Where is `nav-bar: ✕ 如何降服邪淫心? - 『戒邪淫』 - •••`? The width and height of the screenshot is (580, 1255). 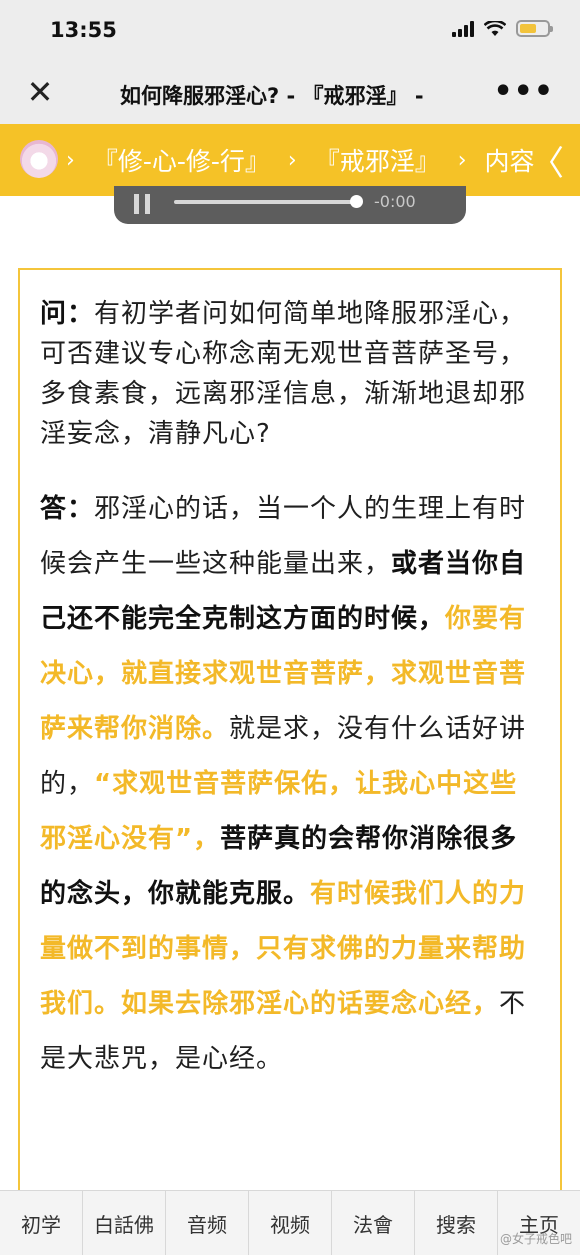 nav-bar: ✕ 如何降服邪淫心? - 『戒邪淫』 - ••• is located at coordinates (290, 93).